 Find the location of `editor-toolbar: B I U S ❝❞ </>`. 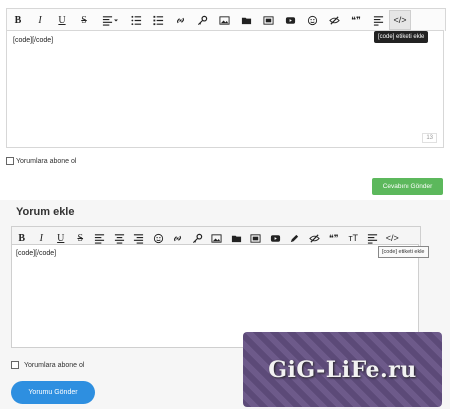

editor-toolbar: B I U S ❝❞ </> is located at coordinates (226, 19).